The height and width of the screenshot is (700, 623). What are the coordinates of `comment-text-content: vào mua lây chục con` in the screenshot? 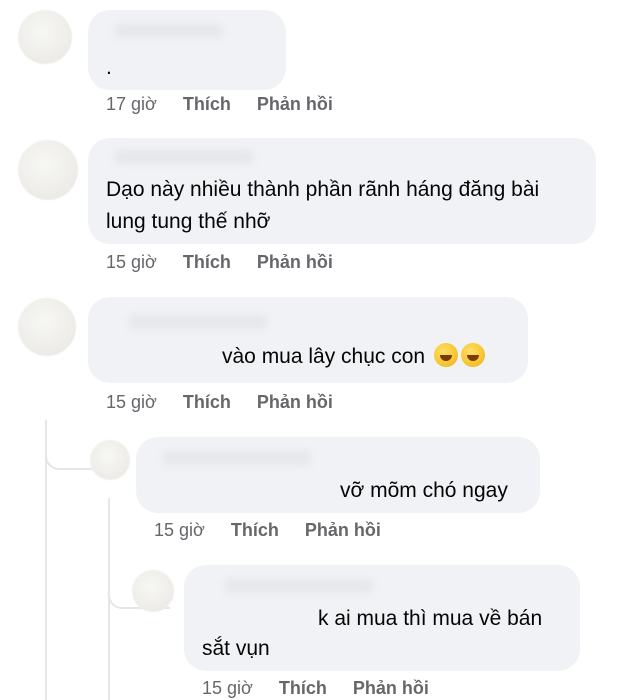 It's located at (324, 356).